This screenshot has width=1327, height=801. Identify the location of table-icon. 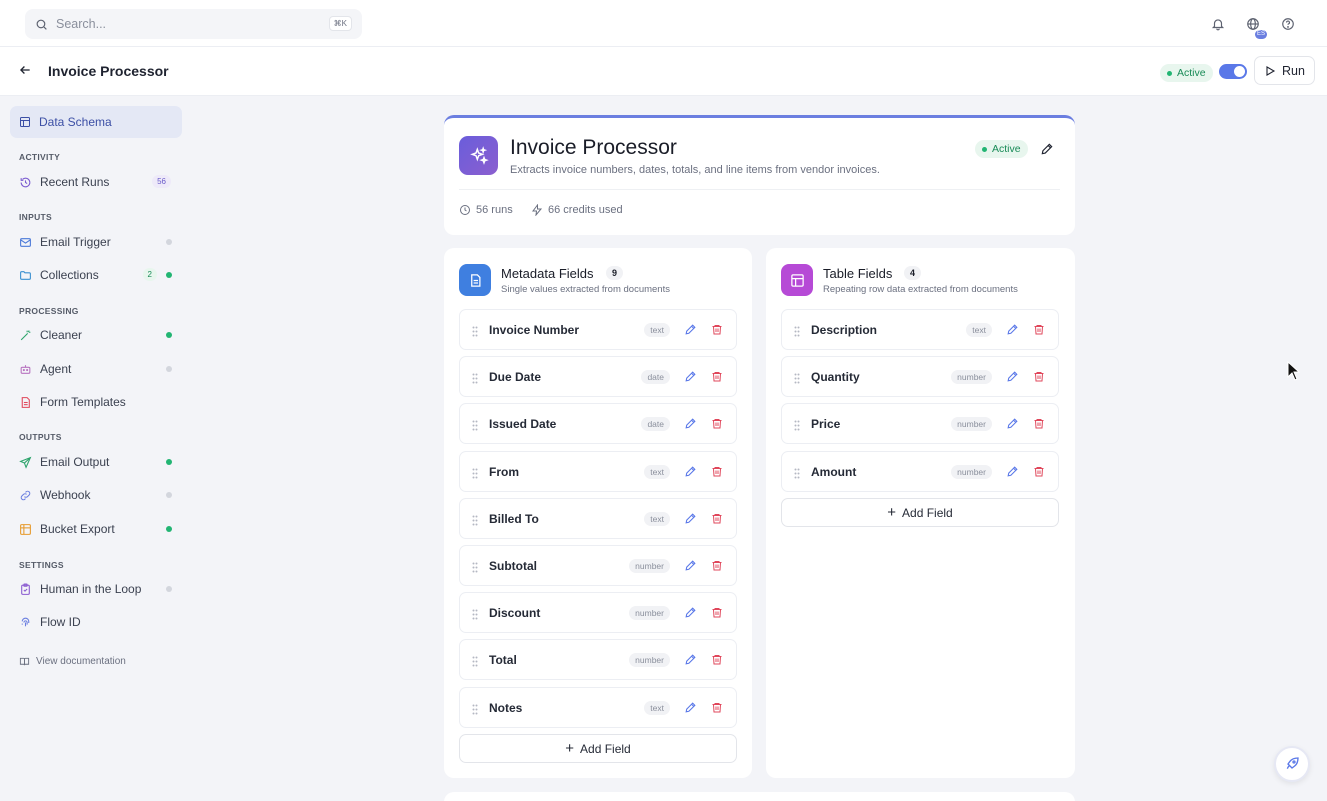
(25, 122).